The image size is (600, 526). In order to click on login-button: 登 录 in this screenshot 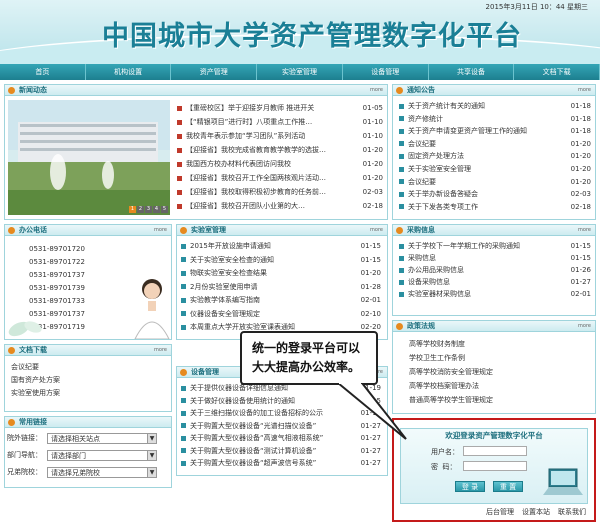, I will do `click(470, 486)`.